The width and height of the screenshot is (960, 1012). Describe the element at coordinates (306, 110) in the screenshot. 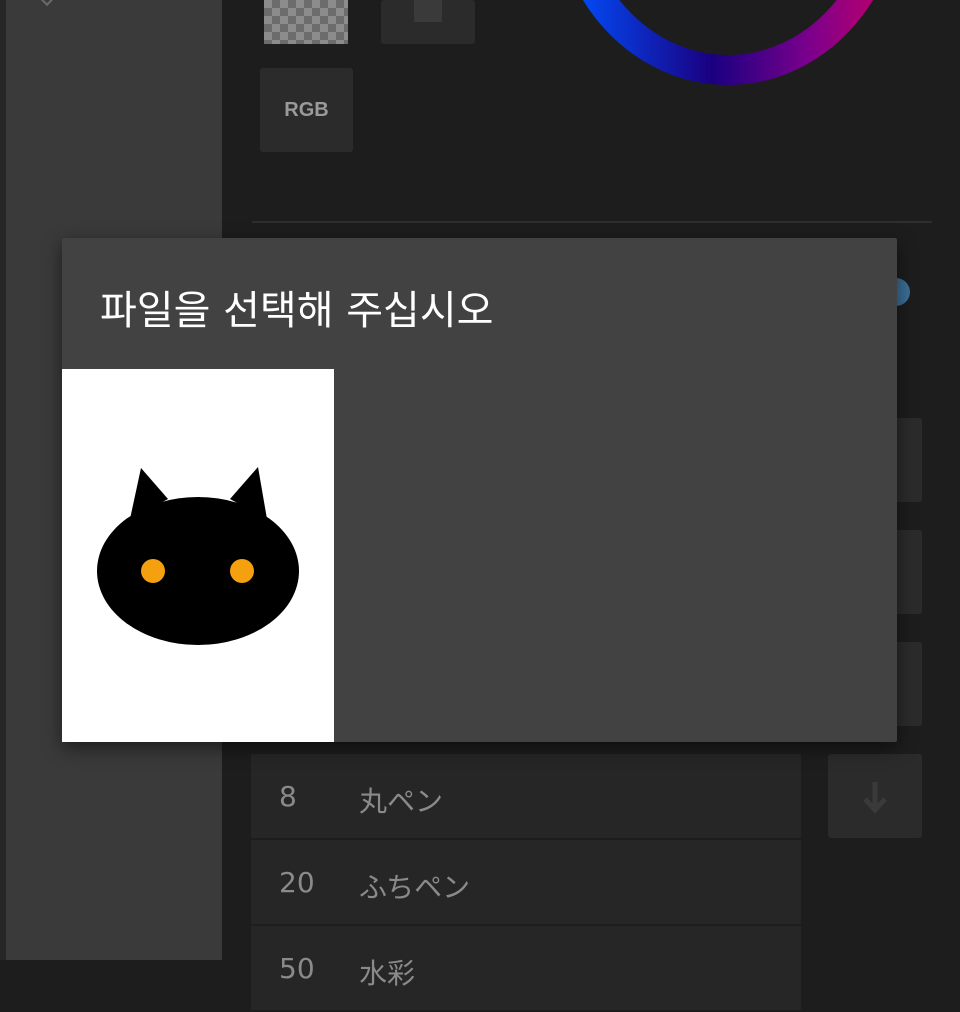

I see `rgb-mode-button: RGB` at that location.